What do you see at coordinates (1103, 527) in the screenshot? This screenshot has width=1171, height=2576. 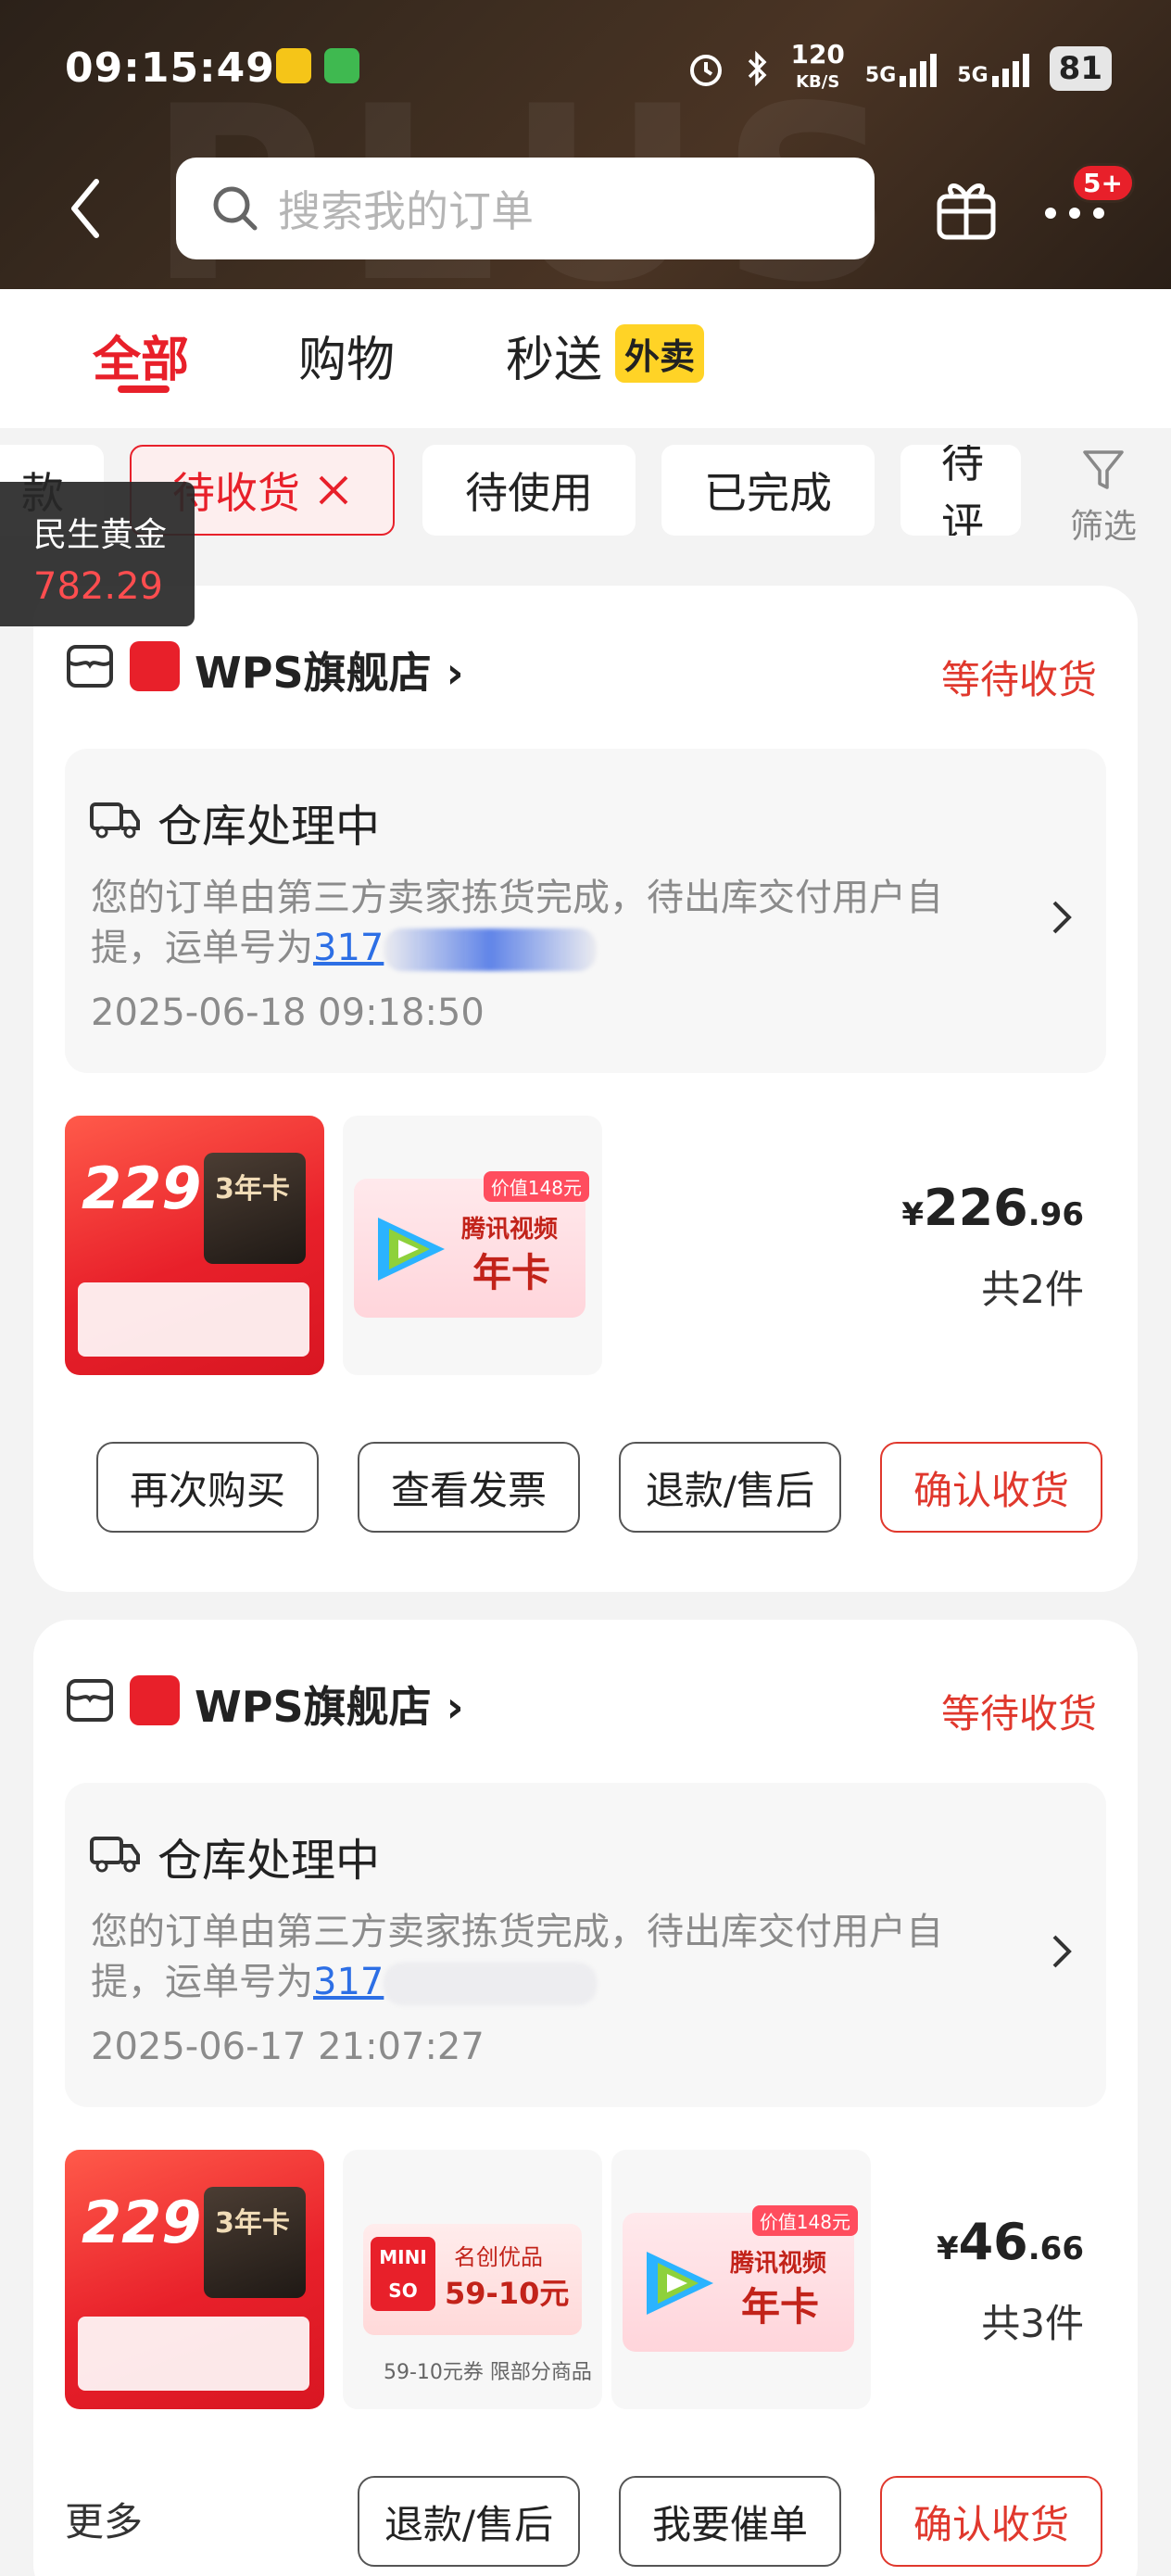 I see `filter-label: 筛选` at bounding box center [1103, 527].